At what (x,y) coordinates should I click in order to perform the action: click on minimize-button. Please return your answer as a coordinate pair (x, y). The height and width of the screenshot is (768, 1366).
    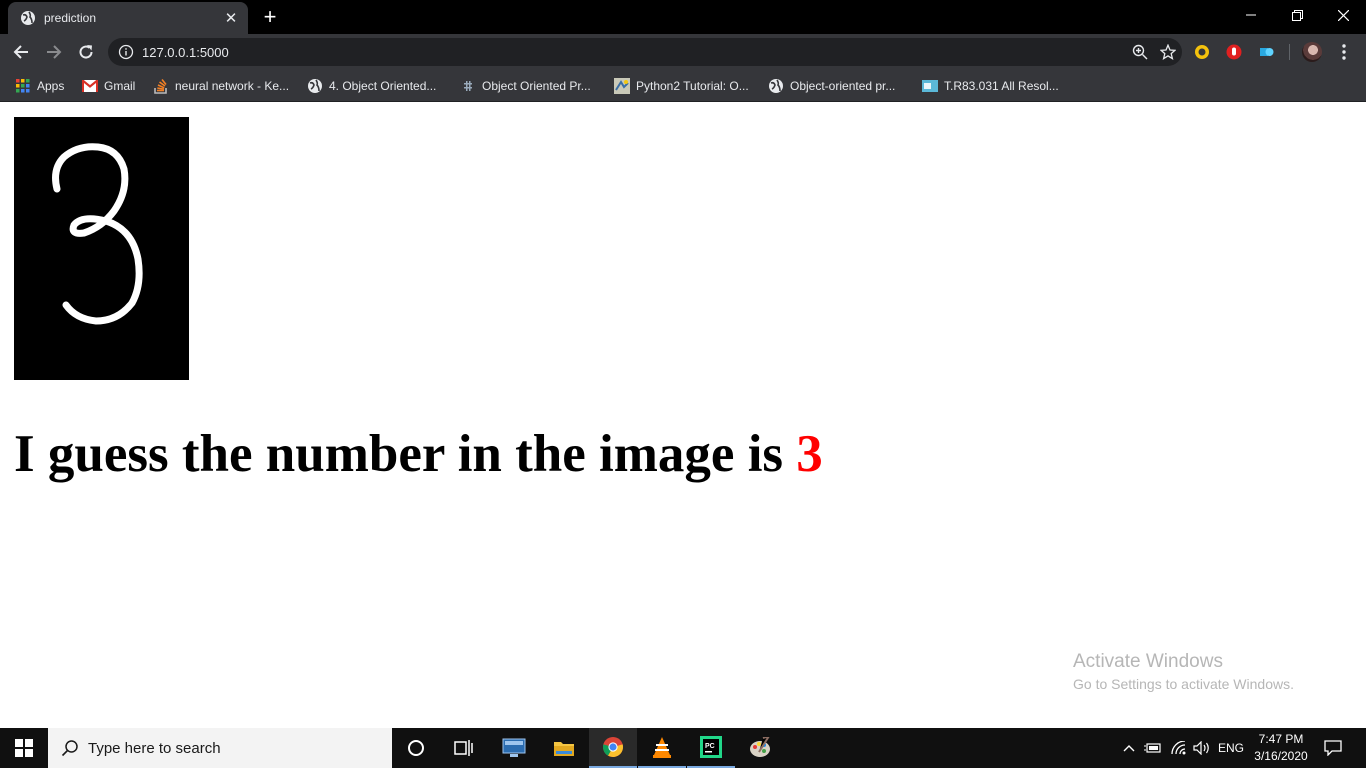
    Looking at the image, I should click on (1251, 15).